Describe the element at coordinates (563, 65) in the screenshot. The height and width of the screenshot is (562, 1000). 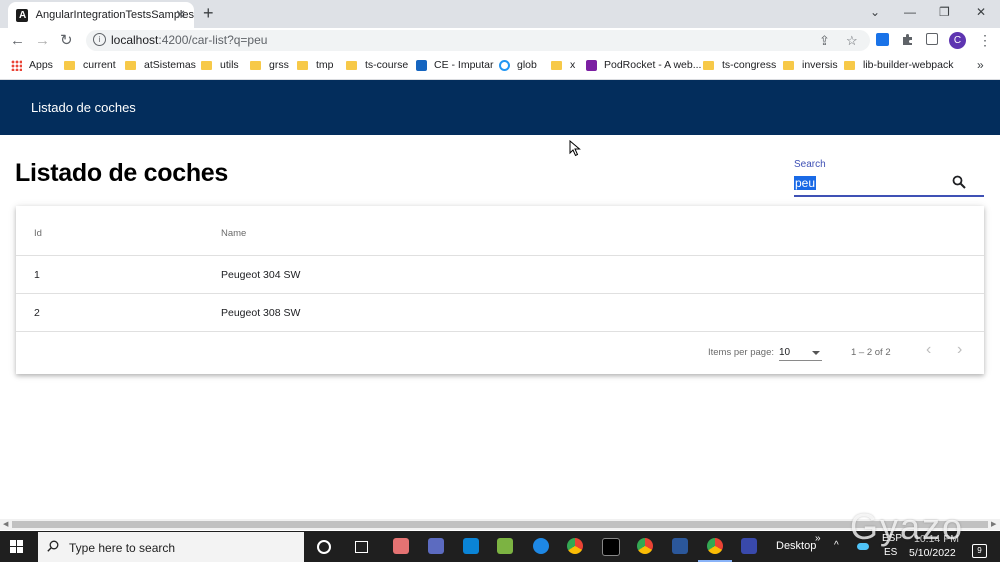
I see `bookmark-x: x` at that location.